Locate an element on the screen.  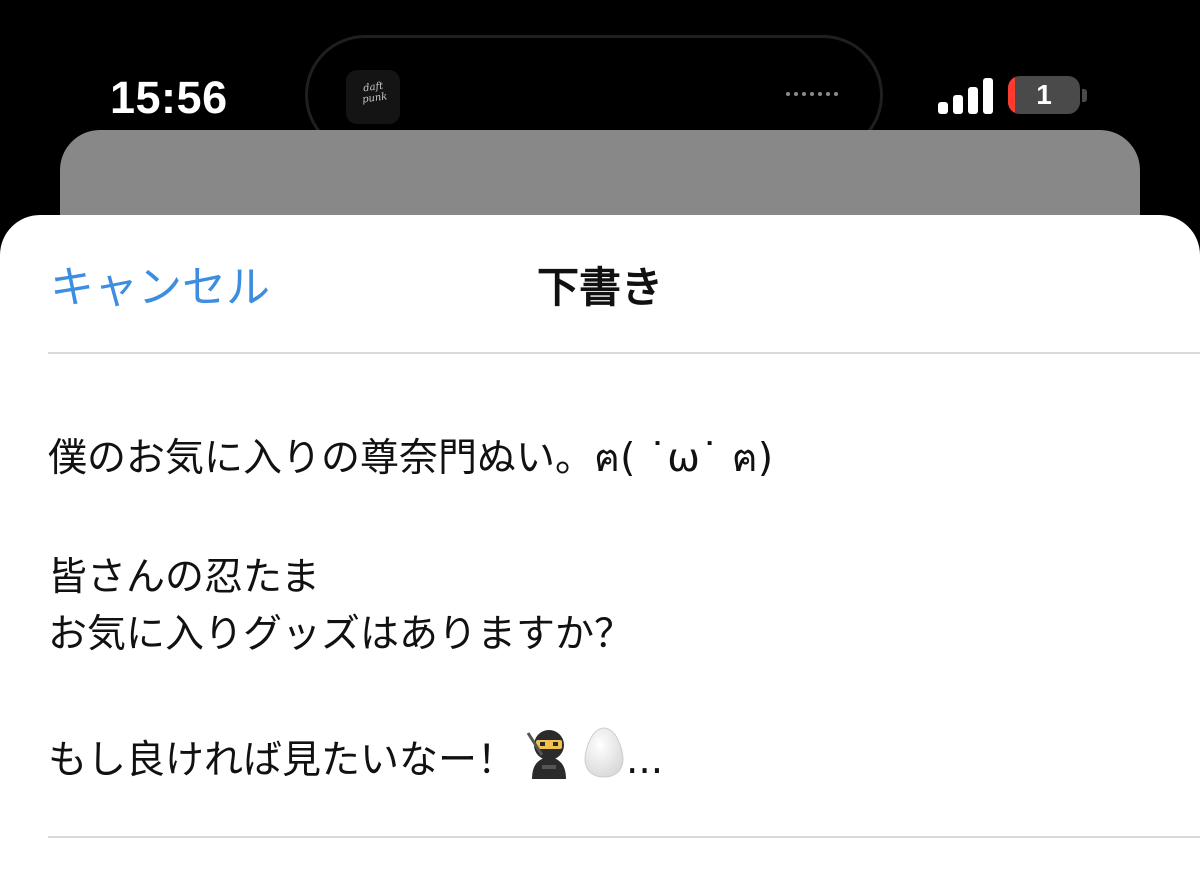
now-playing-album-art: daft punk is located at coordinates (373, 97).